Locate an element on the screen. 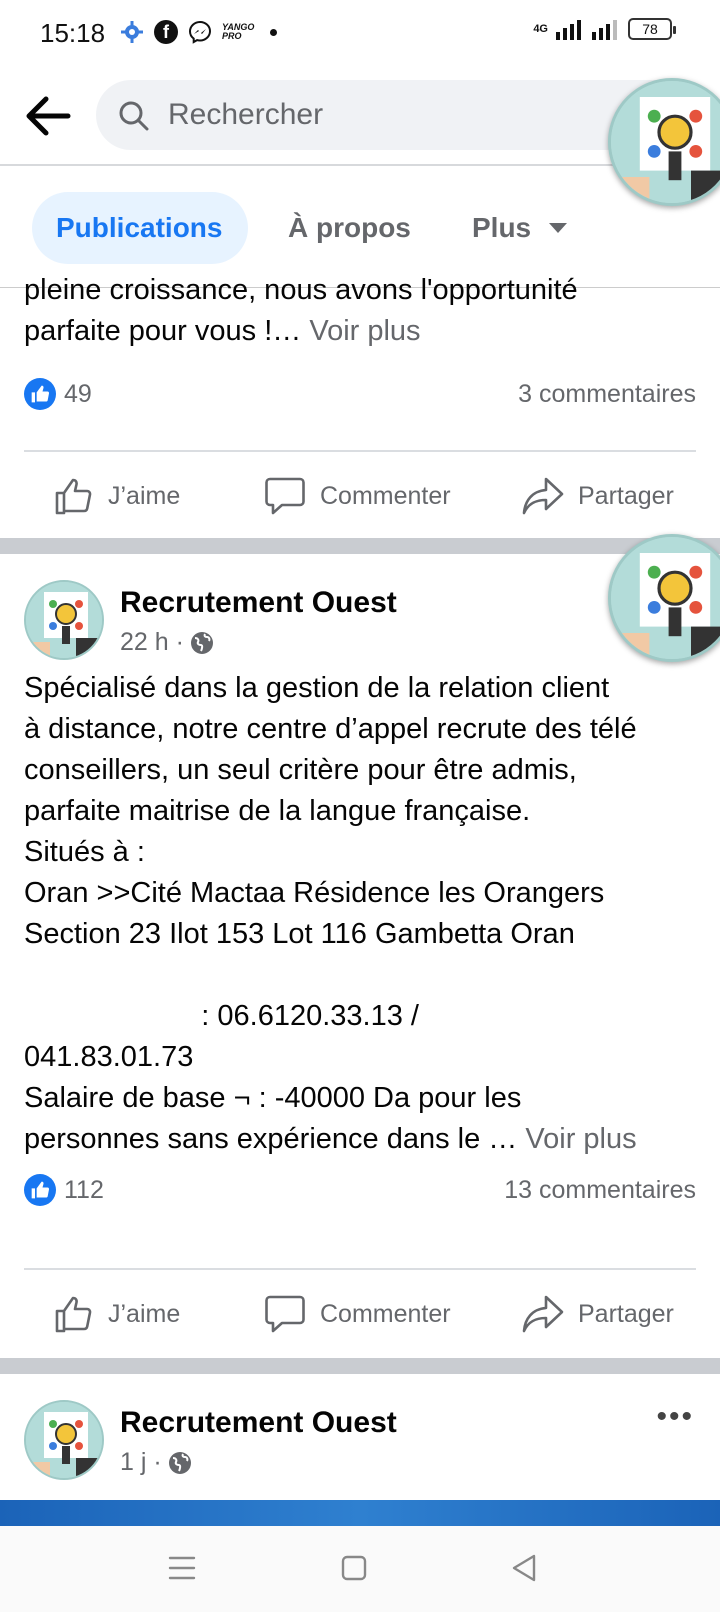 This screenshot has width=720, height=1612. tab-label: Plus is located at coordinates (502, 227).